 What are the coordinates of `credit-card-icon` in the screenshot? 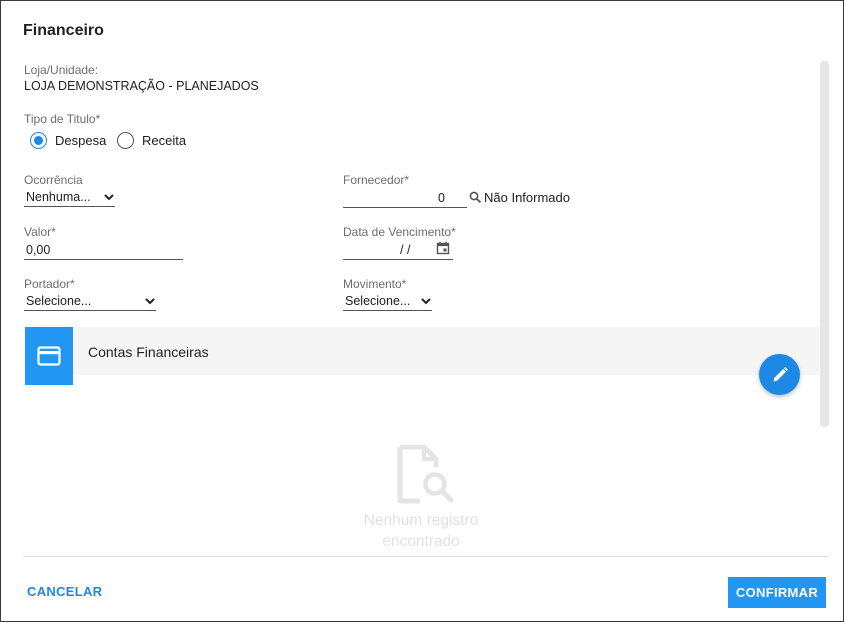 It's located at (49, 356).